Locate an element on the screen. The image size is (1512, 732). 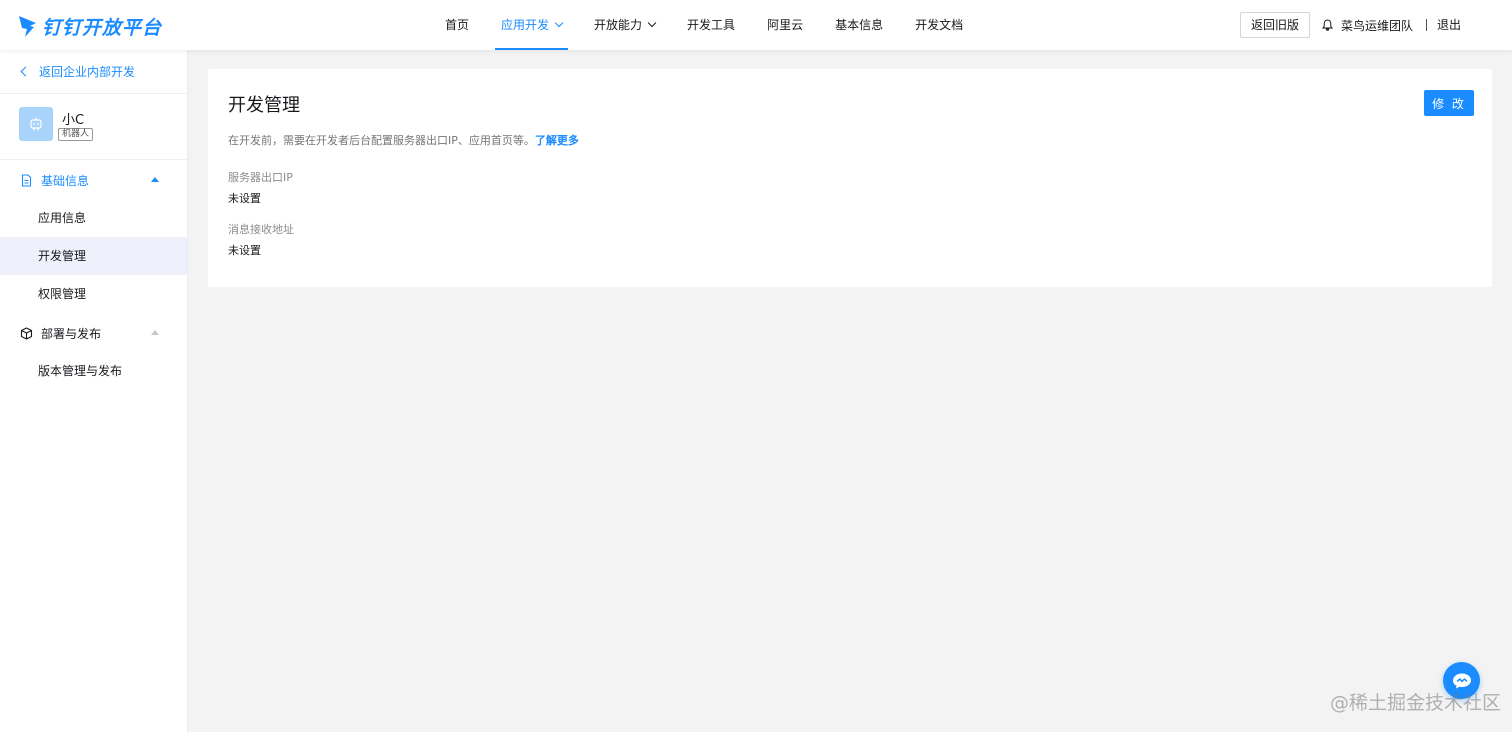
robot-icon is located at coordinates (36, 124).